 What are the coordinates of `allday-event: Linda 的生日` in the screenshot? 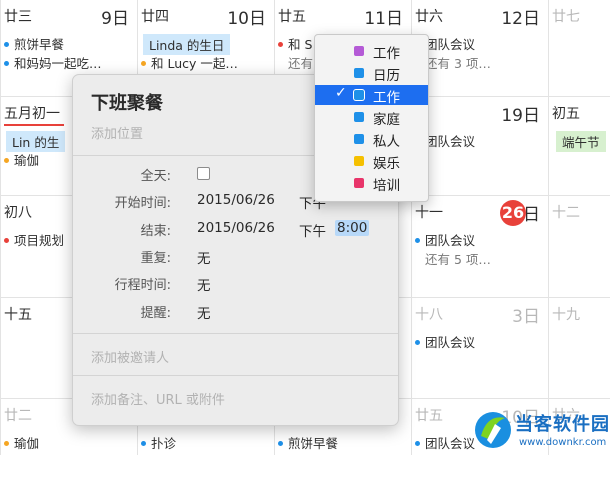 It's located at (187, 44).